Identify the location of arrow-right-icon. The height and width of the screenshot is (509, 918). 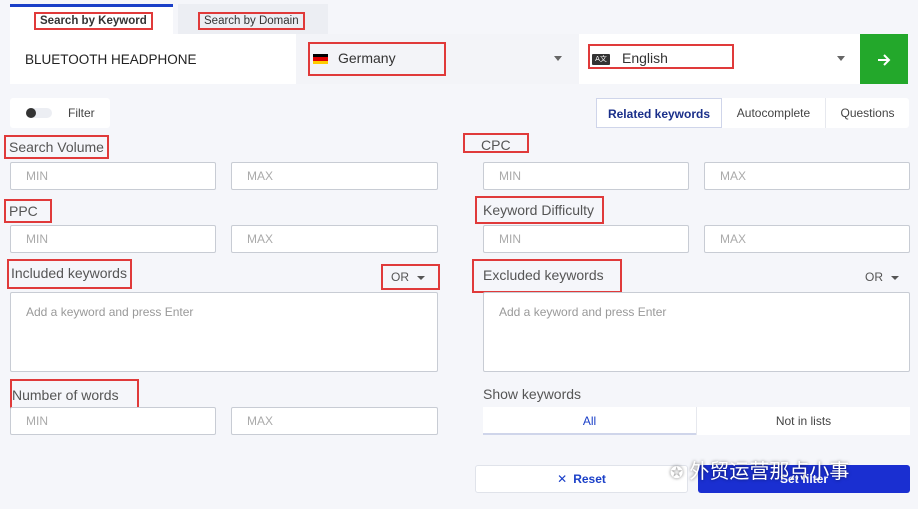
(884, 60).